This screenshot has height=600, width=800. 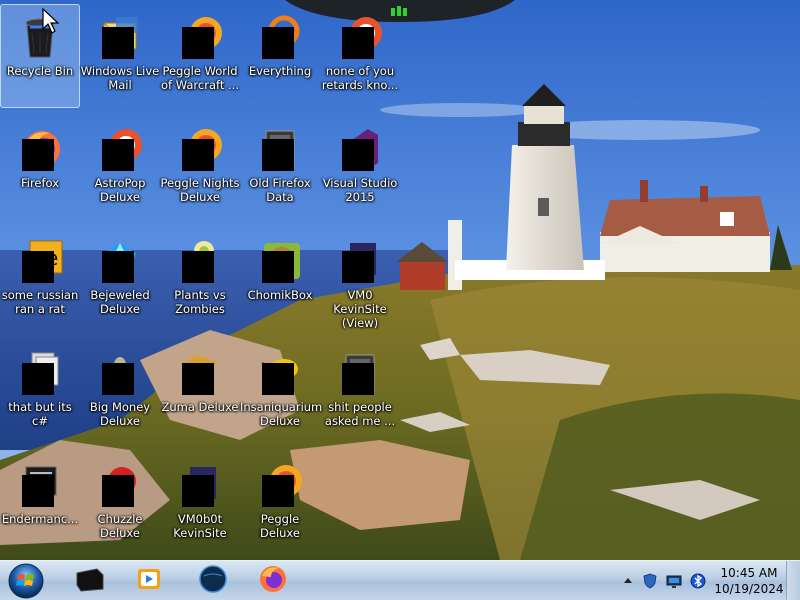 What do you see at coordinates (120, 78) in the screenshot?
I see `desktop-icon-label: Windows Live Mail` at bounding box center [120, 78].